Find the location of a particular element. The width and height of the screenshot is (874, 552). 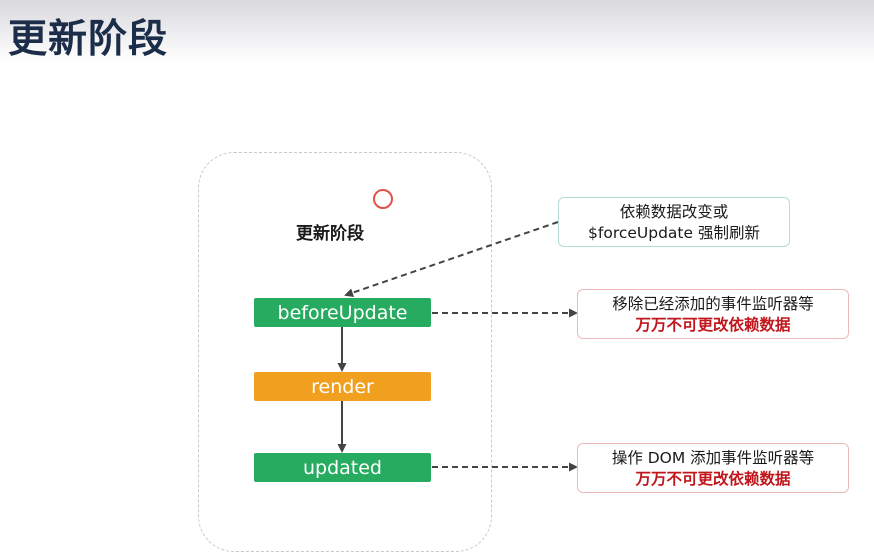

stage-updated: updated is located at coordinates (342, 467).